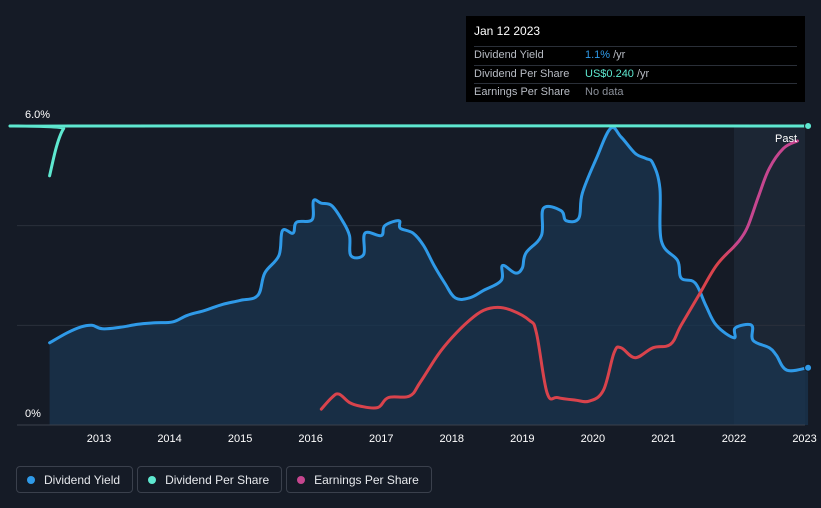 This screenshot has width=821, height=508. What do you see at coordinates (808, 126) in the screenshot?
I see `dividend-per-share-end-marker` at bounding box center [808, 126].